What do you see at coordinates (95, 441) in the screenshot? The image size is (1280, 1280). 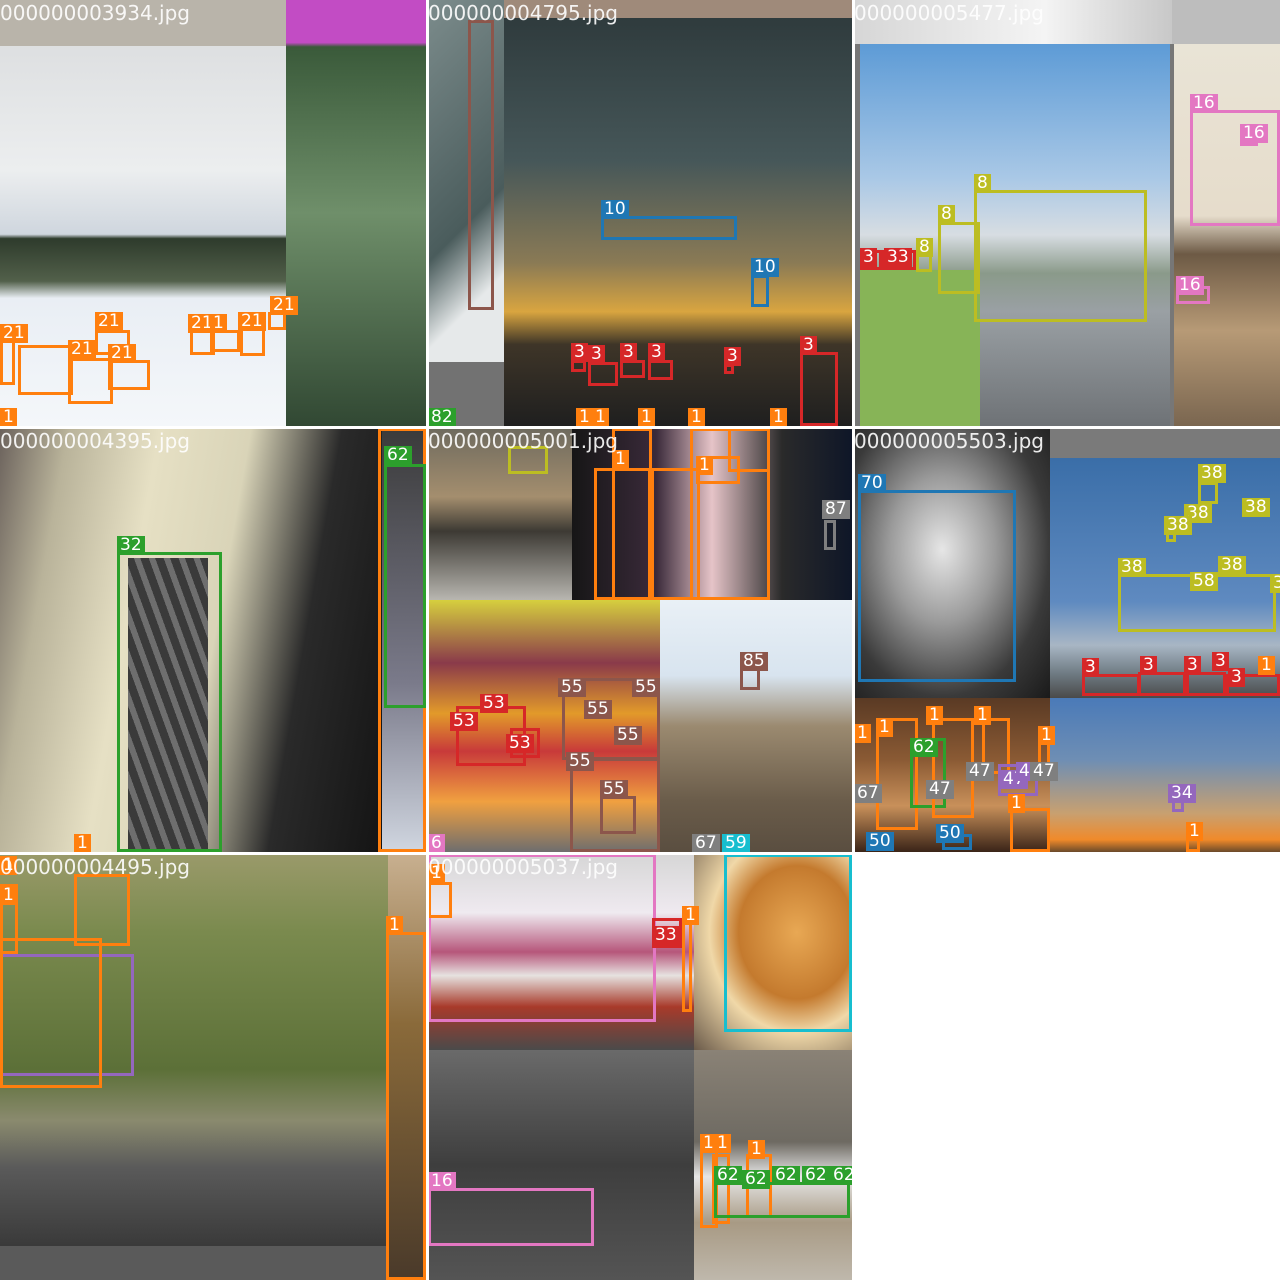 I see `tile-filename: 000000004395.jpg` at bounding box center [95, 441].